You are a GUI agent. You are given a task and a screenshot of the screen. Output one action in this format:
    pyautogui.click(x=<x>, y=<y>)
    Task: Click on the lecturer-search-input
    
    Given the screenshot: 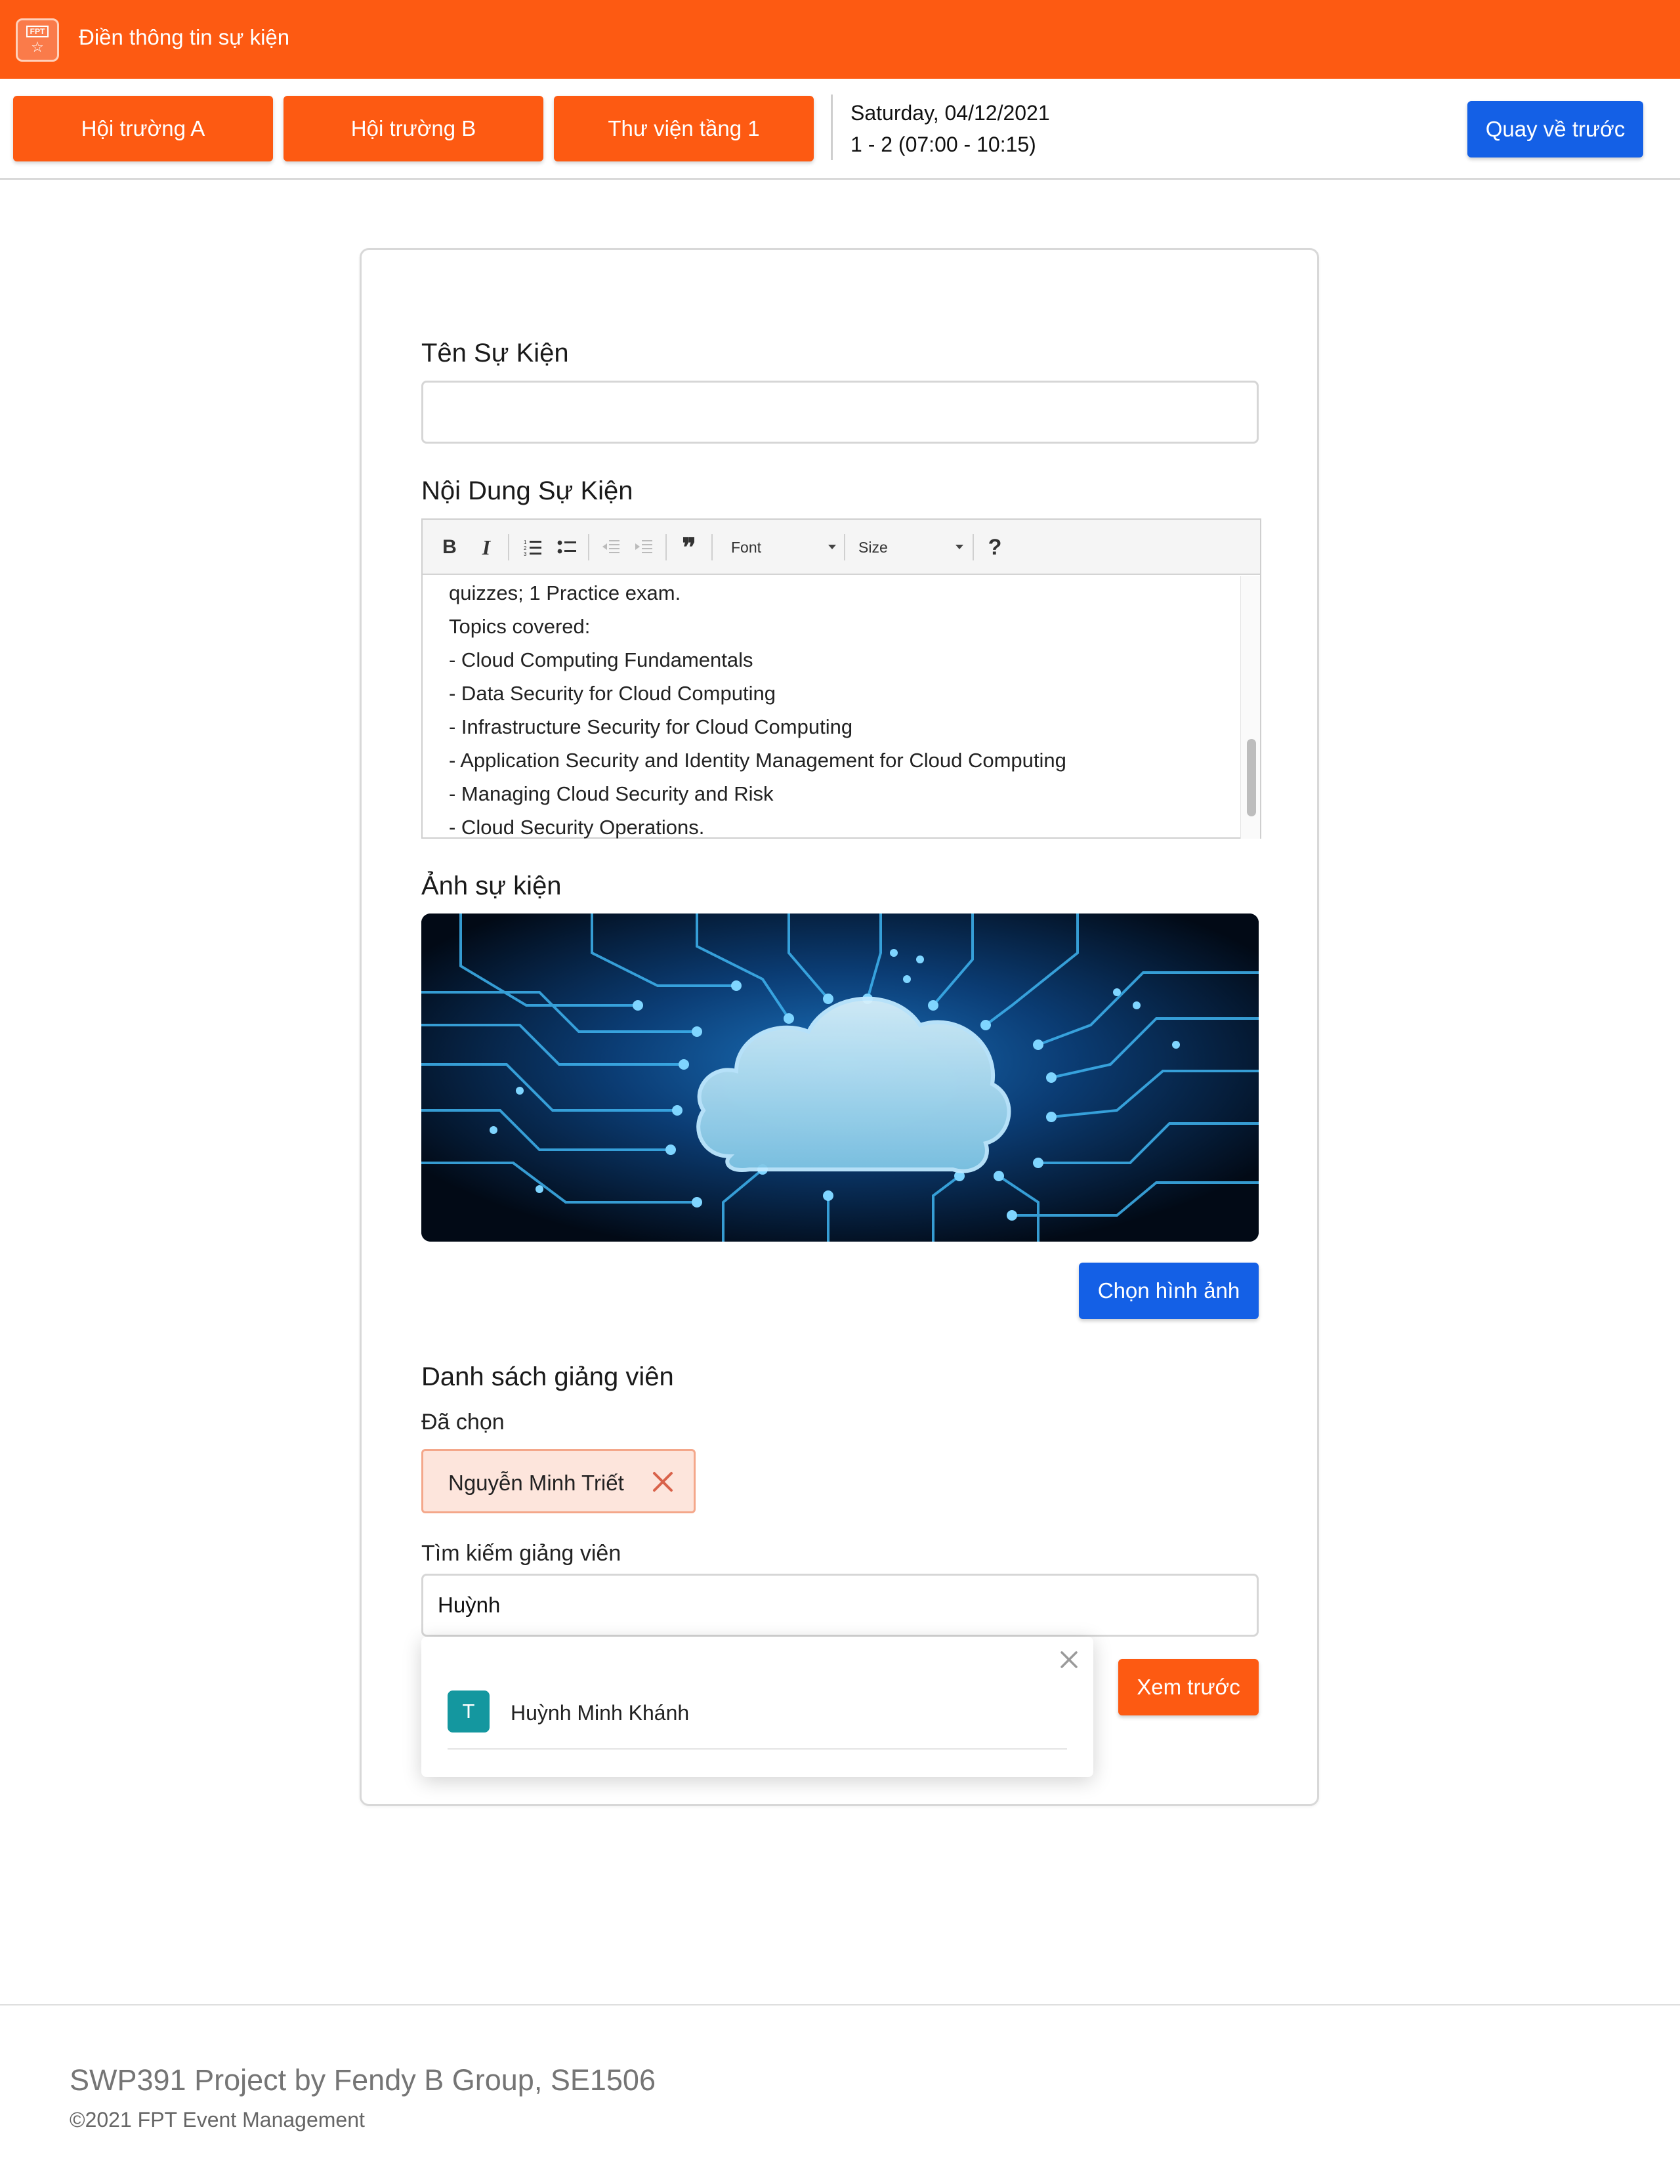 What is the action you would take?
    pyautogui.click(x=840, y=1605)
    